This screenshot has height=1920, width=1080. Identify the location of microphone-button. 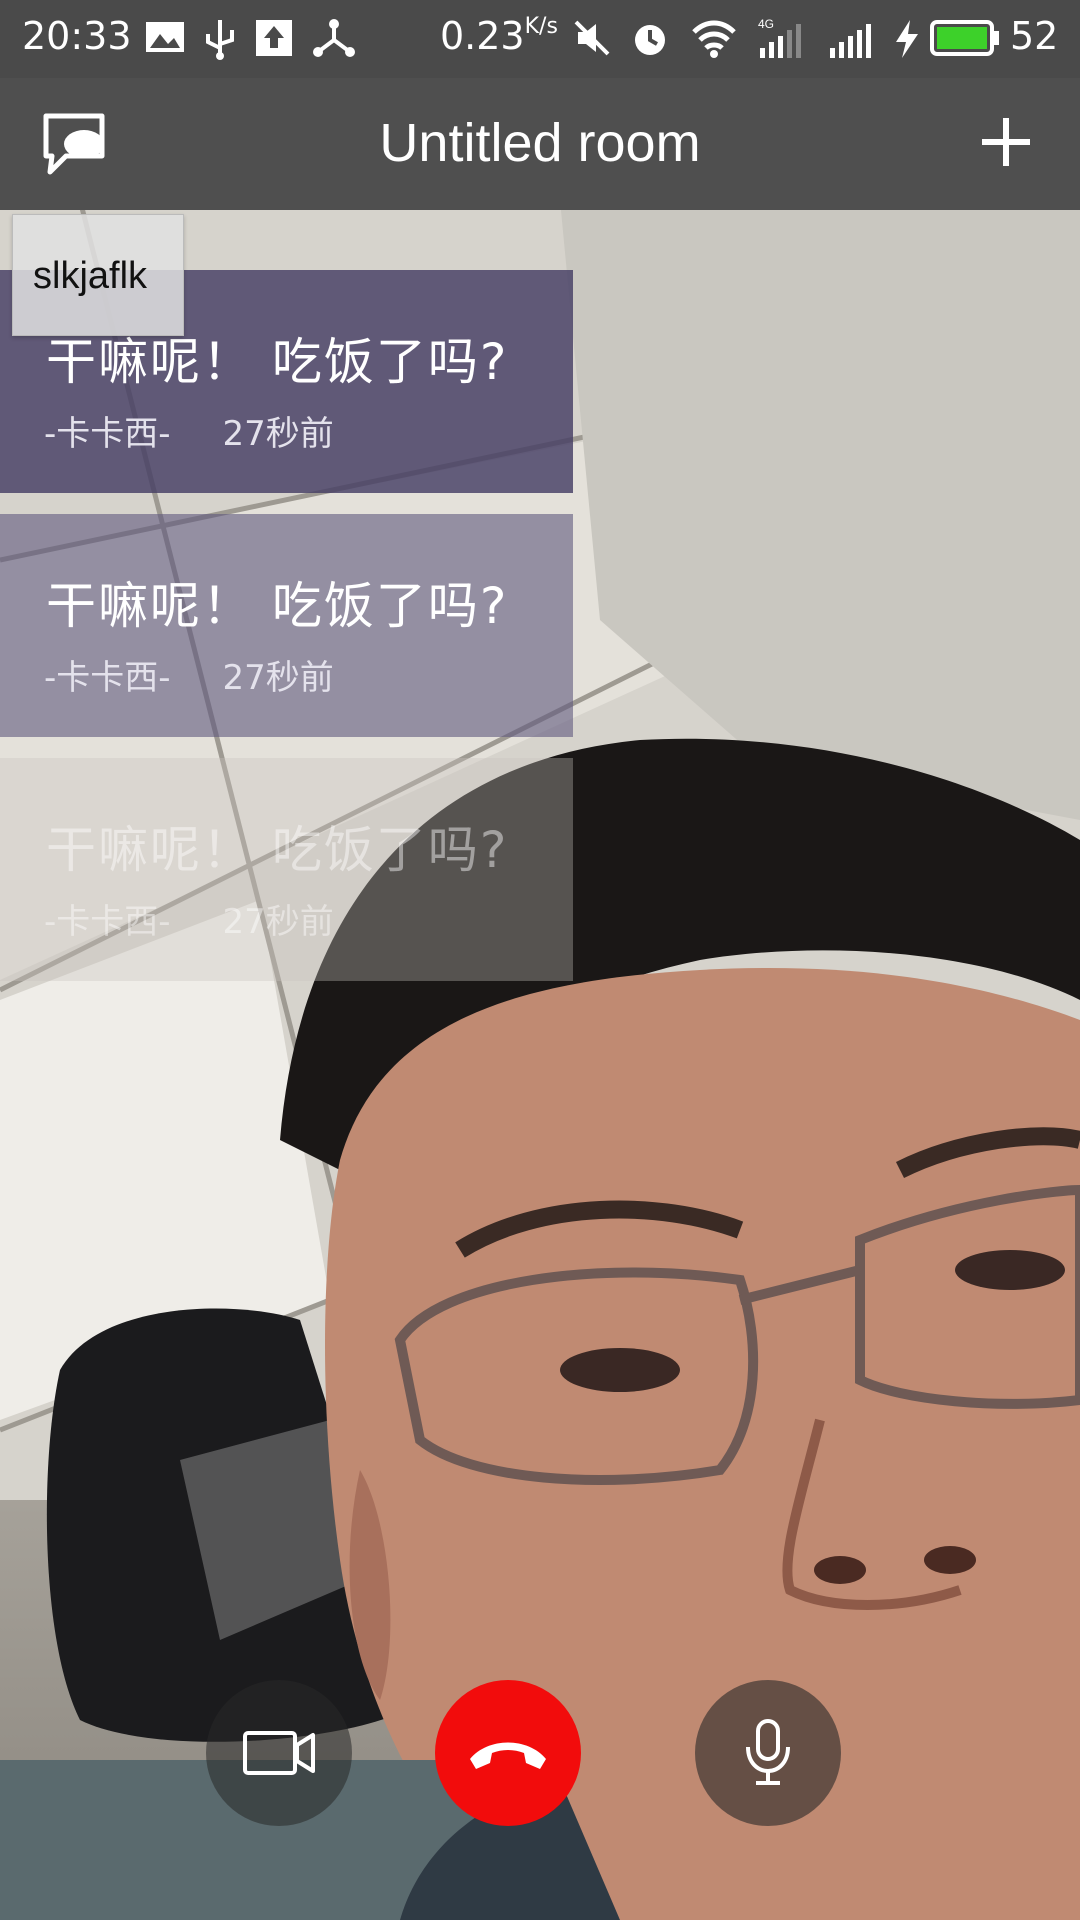
(768, 1753).